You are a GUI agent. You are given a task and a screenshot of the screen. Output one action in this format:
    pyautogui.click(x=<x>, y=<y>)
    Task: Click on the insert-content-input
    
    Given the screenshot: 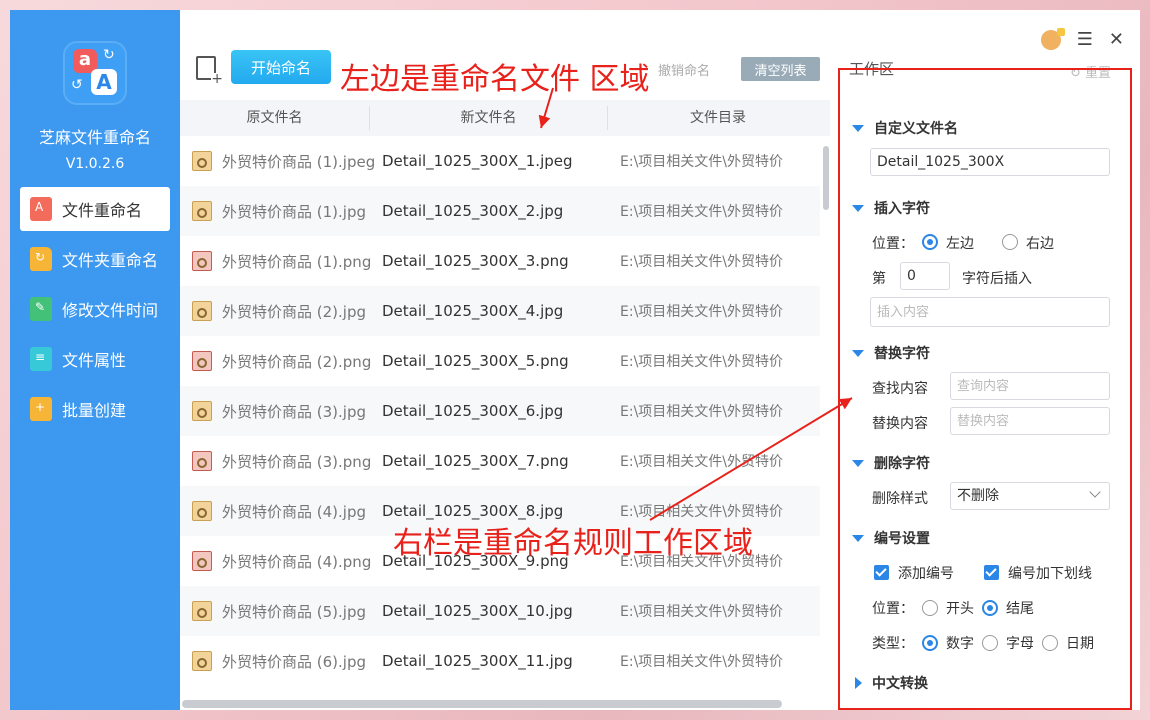 What is the action you would take?
    pyautogui.click(x=990, y=312)
    